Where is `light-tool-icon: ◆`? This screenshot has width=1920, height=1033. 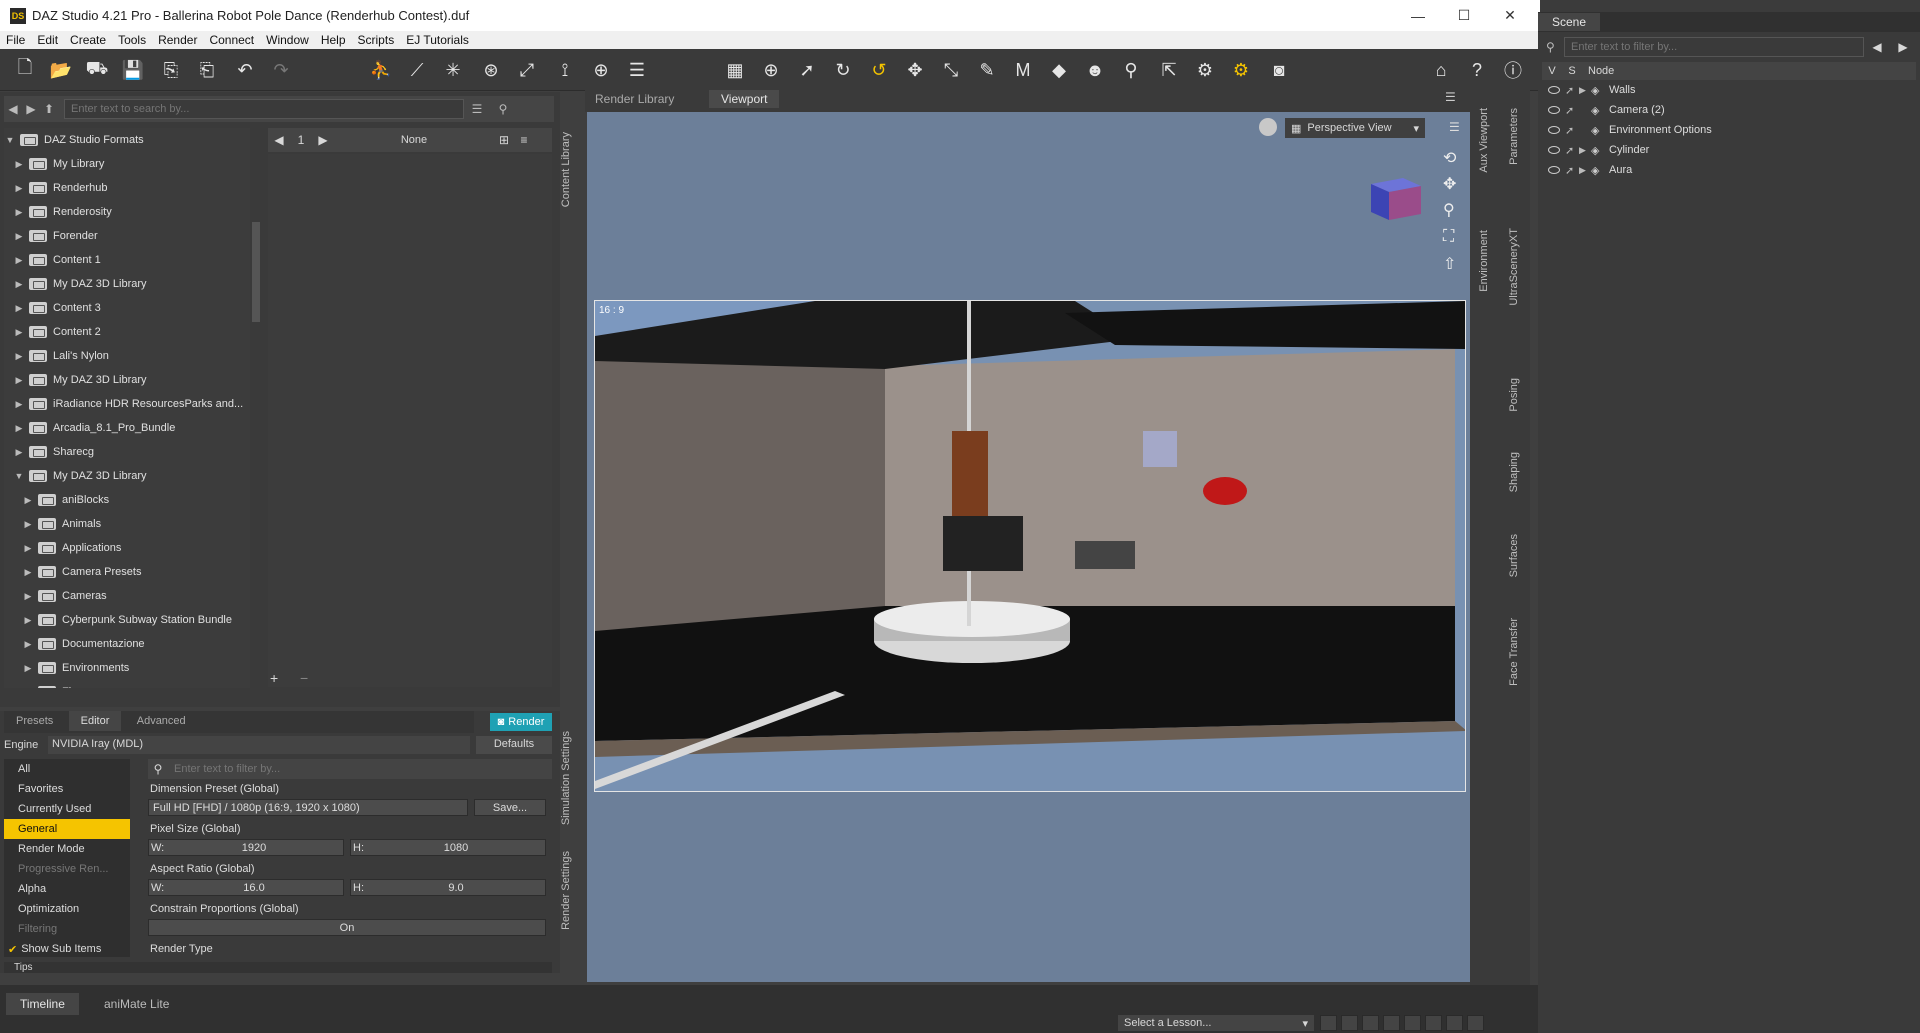 light-tool-icon: ◆ is located at coordinates (1059, 70).